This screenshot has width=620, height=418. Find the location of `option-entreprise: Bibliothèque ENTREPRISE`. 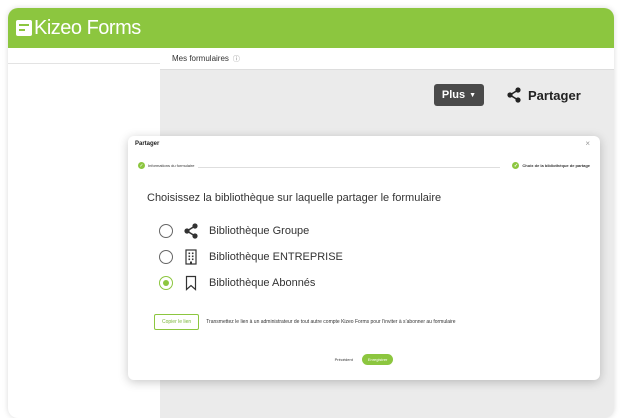

option-entreprise: Bibliothèque ENTREPRISE is located at coordinates (251, 257).